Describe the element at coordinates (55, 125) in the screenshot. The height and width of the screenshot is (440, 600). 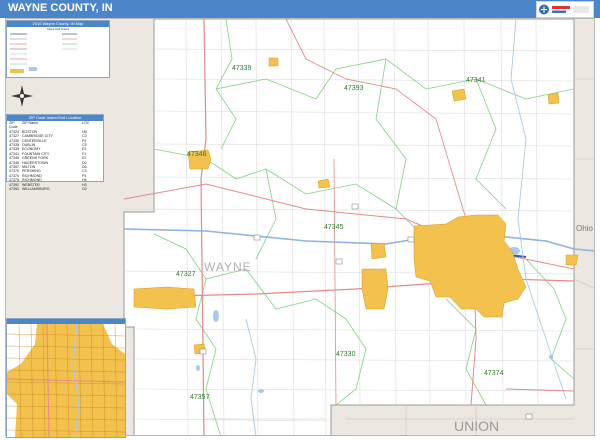
I see `zip-index-header: ZIP Code ZIP Name LOC` at that location.